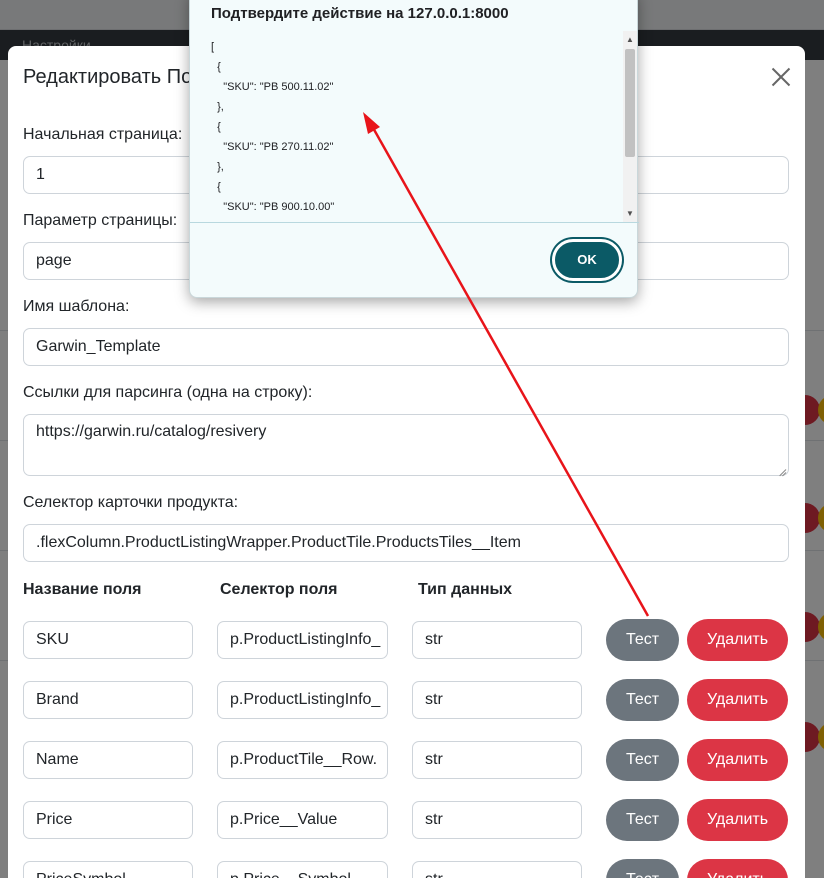 Image resolution: width=824 pixels, height=878 pixels. Describe the element at coordinates (406, 820) in the screenshot. I see `field-row: Price p.Price__Value str Тест Удалить` at that location.